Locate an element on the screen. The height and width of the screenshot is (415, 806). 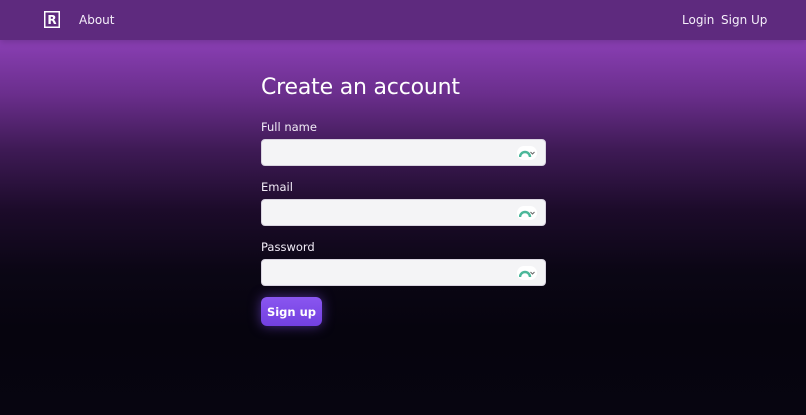
email-field is located at coordinates (403, 212).